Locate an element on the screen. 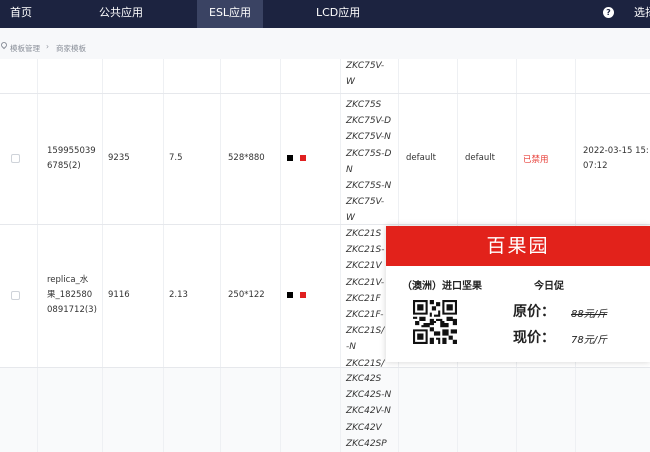 This screenshot has height=452, width=650. nav-lcd-apps: LCD应用 is located at coordinates (338, 14).